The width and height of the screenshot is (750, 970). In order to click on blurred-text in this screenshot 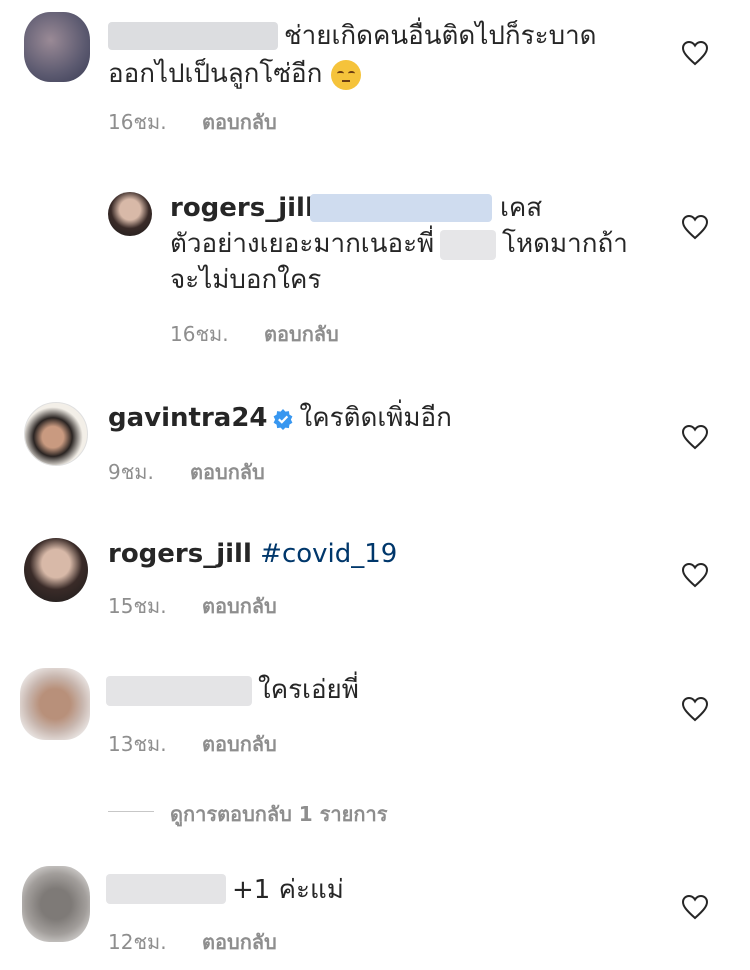, I will do `click(468, 245)`.